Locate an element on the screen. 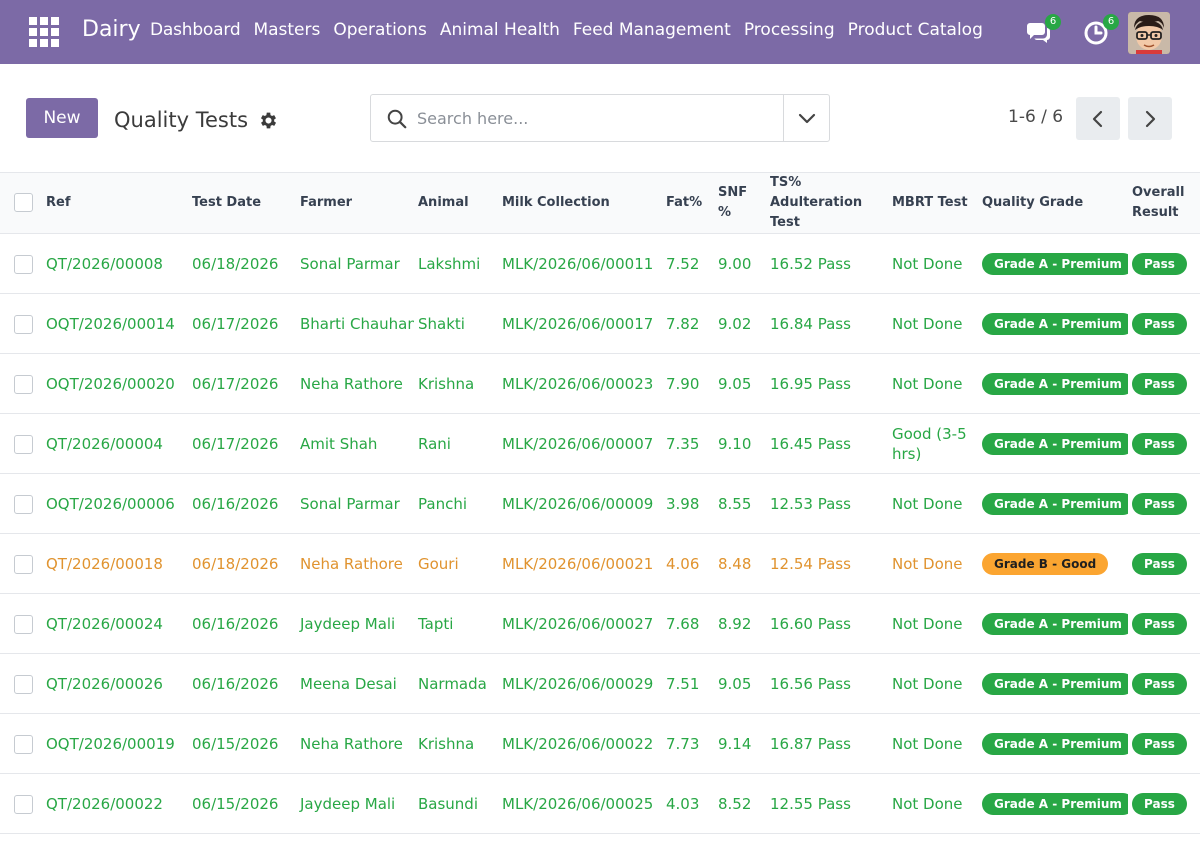 The image size is (1200, 844). search-options-toggle is located at coordinates (806, 118).